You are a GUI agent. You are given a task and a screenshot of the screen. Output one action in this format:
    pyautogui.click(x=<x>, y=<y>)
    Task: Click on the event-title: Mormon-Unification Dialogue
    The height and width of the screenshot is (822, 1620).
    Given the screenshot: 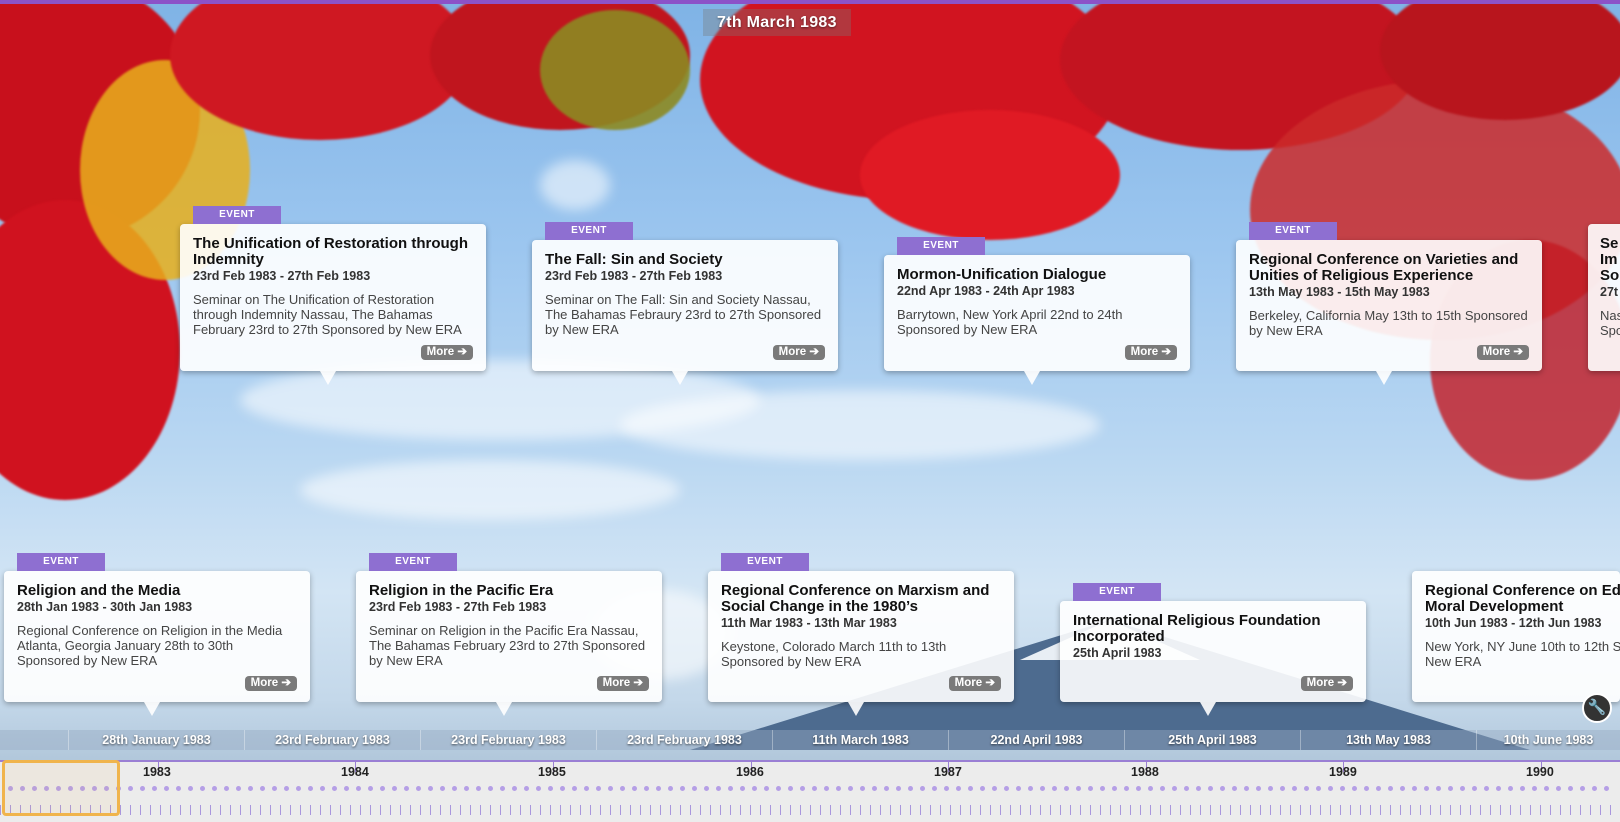 What is the action you would take?
    pyautogui.click(x=1002, y=274)
    